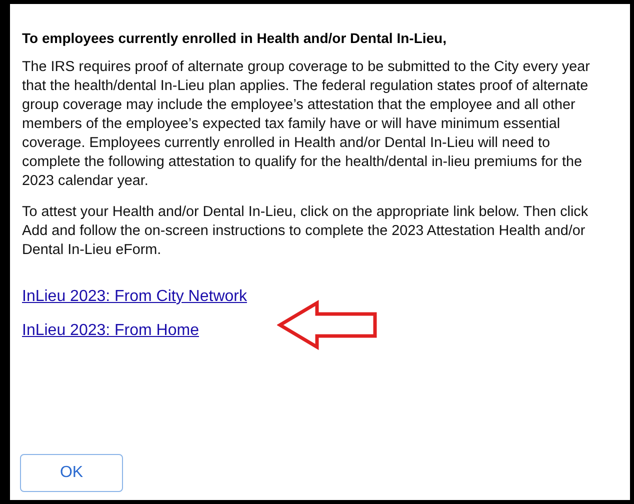  Describe the element at coordinates (71, 473) in the screenshot. I see `ok-button: OK` at that location.